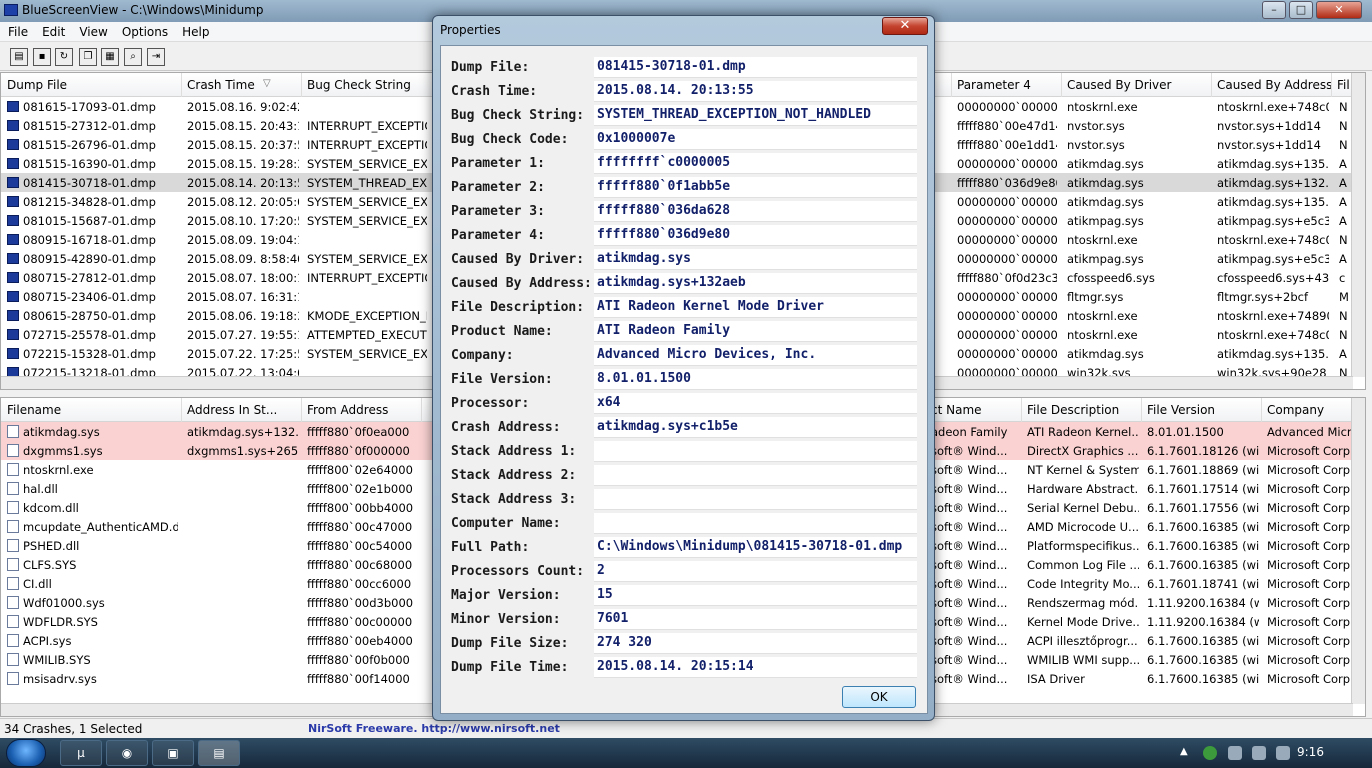  I want to click on property-value-field: fffff880`036d9e80, so click(755, 235).